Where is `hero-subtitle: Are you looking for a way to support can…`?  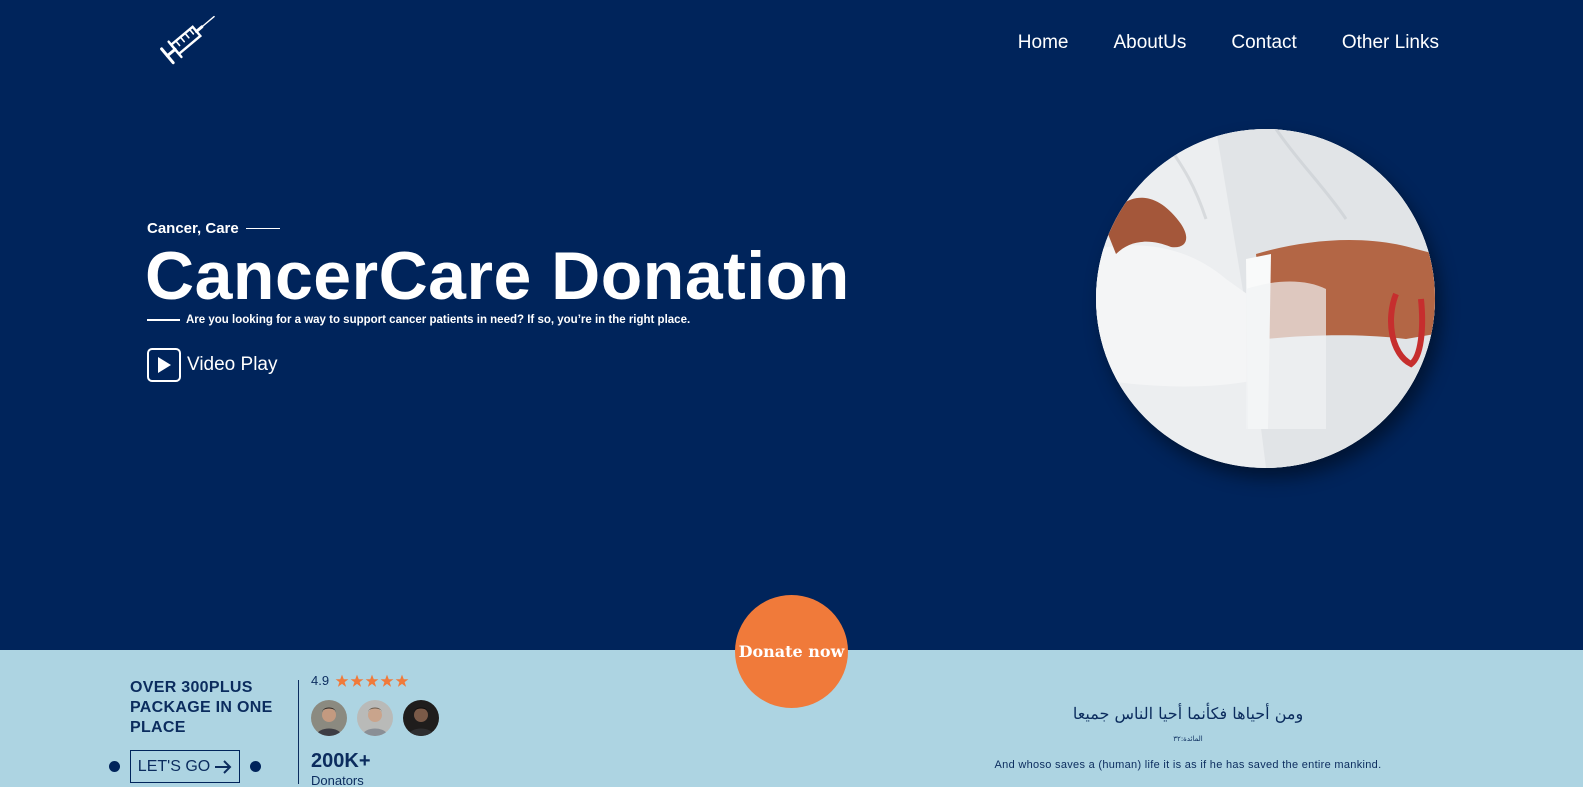
hero-subtitle: Are you looking for a way to support can… is located at coordinates (418, 320).